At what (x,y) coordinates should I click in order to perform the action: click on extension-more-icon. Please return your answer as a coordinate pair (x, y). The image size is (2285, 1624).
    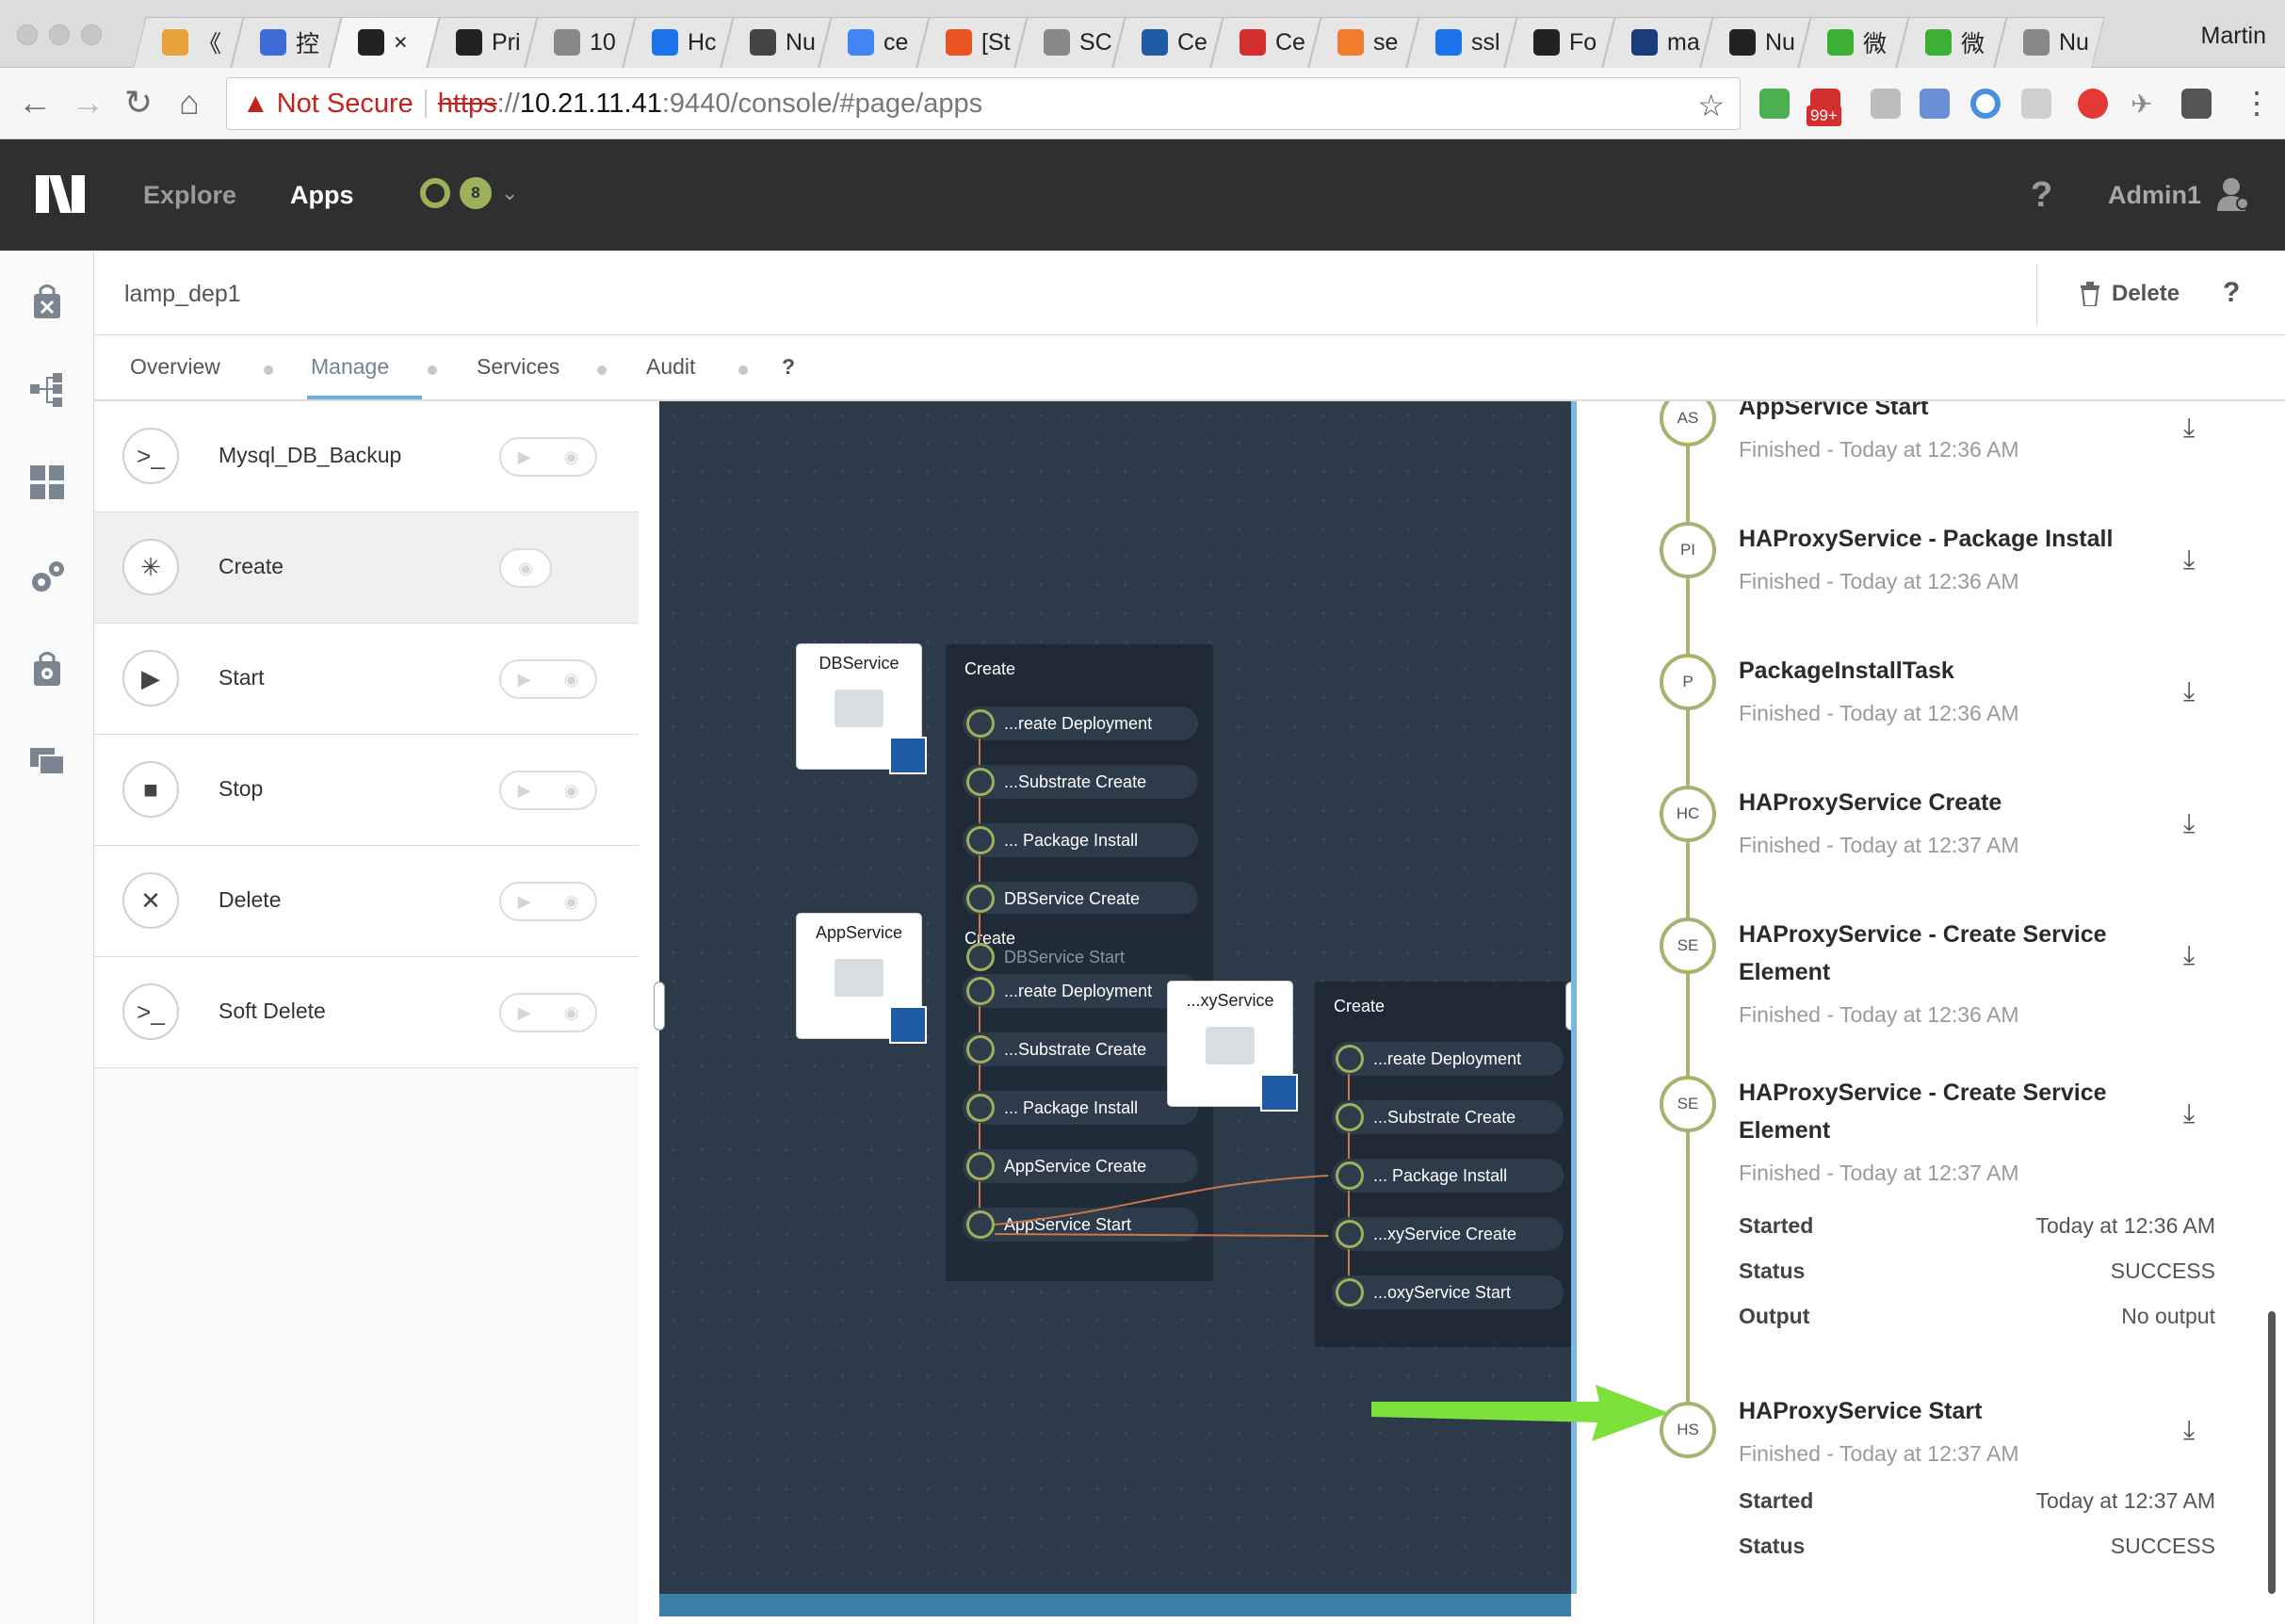
    Looking at the image, I should click on (2196, 104).